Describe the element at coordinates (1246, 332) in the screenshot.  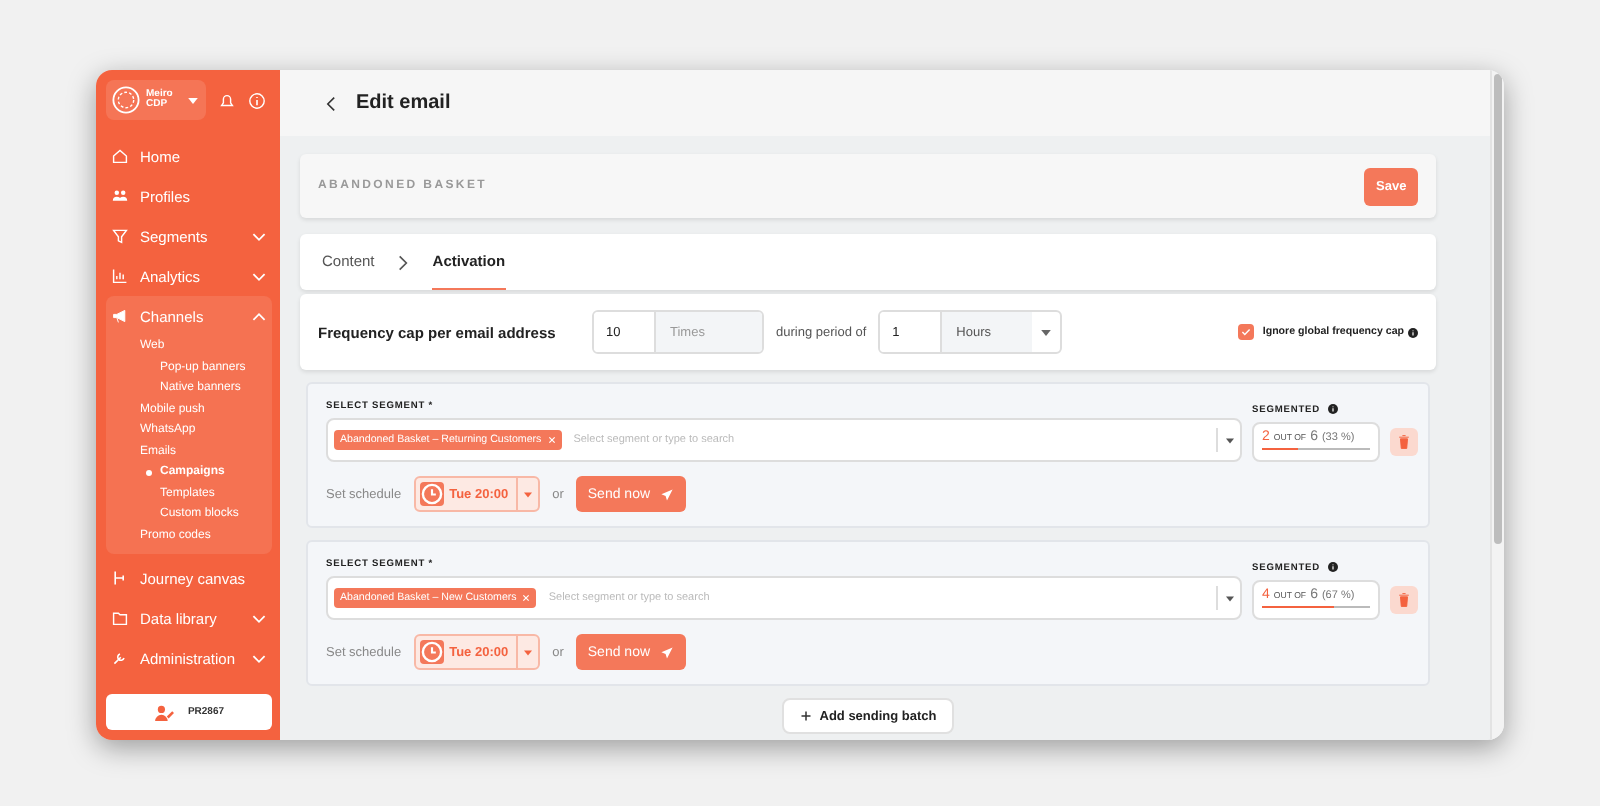
I see `checkbox` at that location.